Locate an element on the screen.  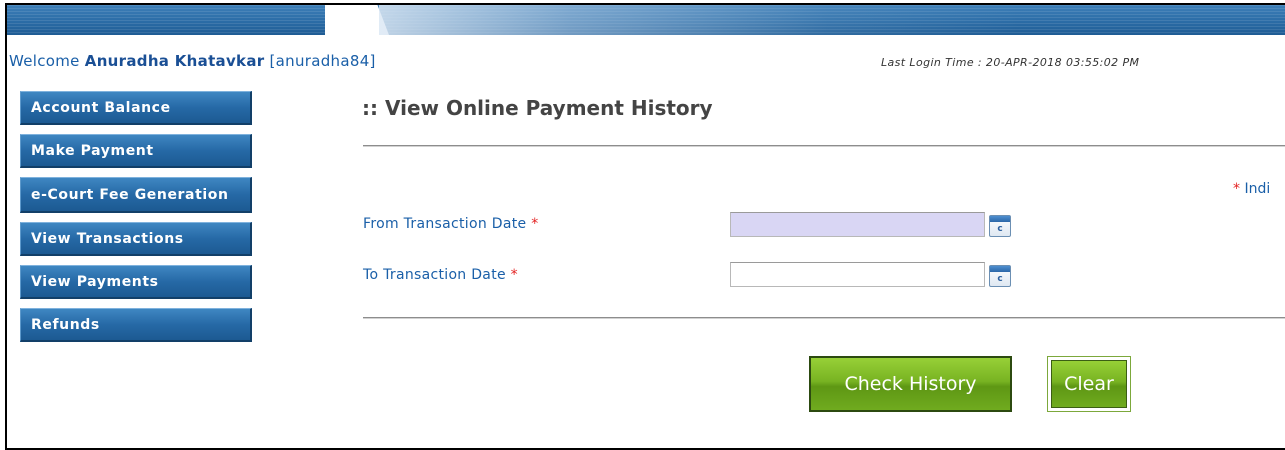
to-date-label: To Transaction Date * is located at coordinates (440, 275).